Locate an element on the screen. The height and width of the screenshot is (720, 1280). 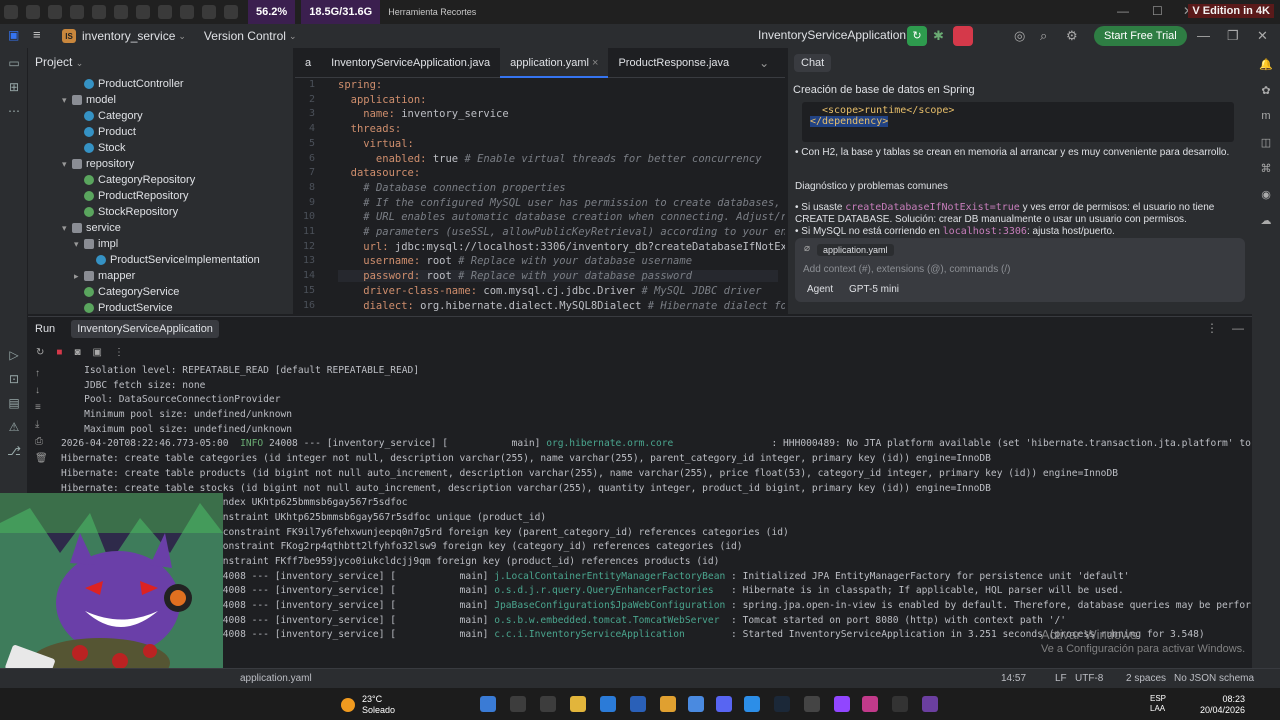
close-icon: × is located at coordinates (593, 63).